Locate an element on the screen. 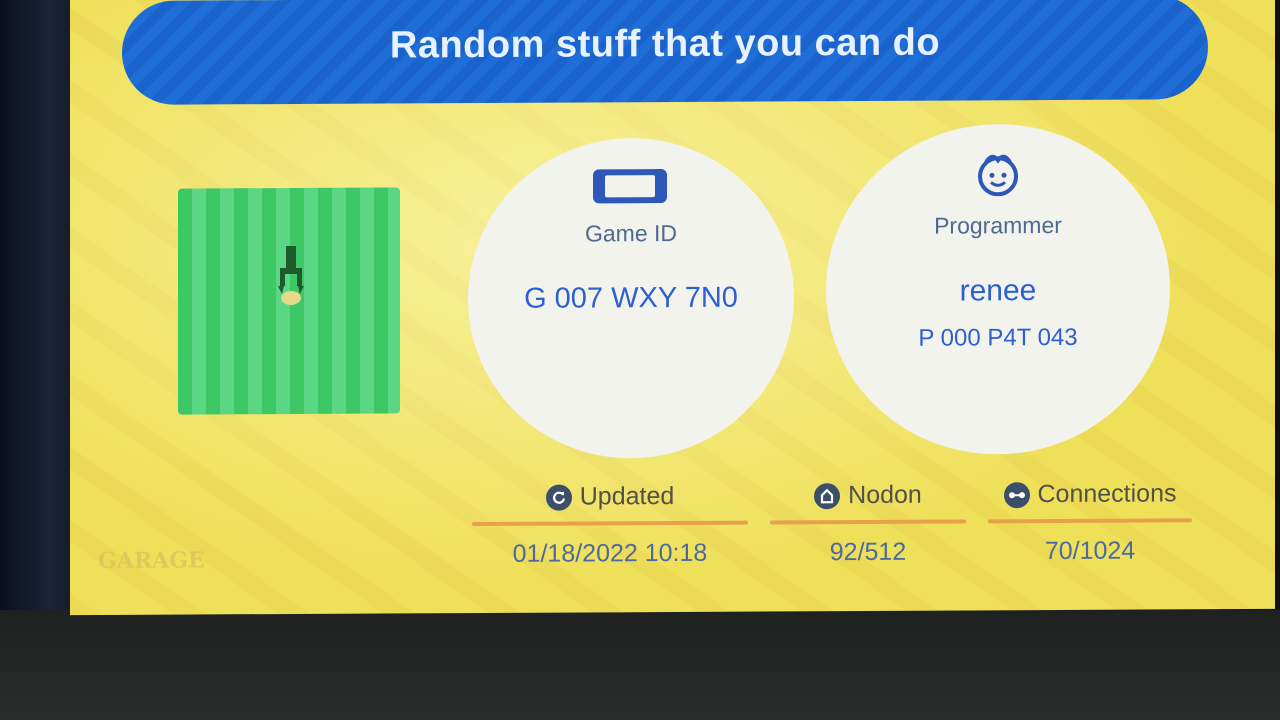 This screenshot has width=1280, height=720. updated-divider is located at coordinates (610, 523).